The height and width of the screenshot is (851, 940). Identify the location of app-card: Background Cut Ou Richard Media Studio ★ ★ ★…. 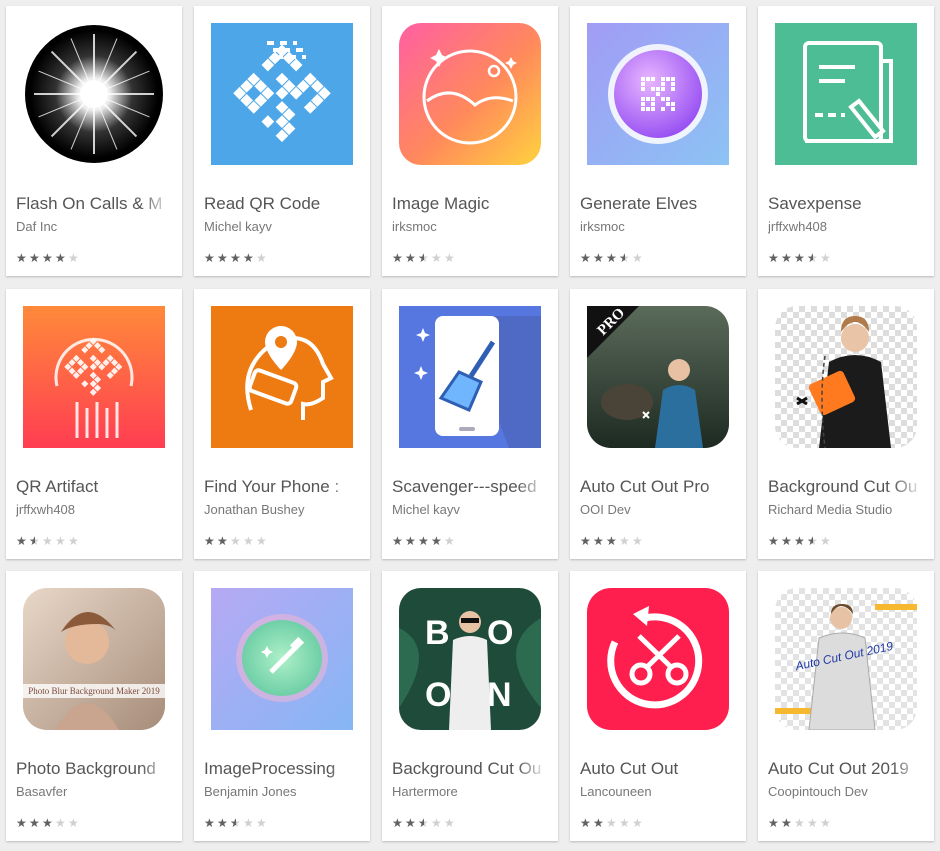
(846, 424).